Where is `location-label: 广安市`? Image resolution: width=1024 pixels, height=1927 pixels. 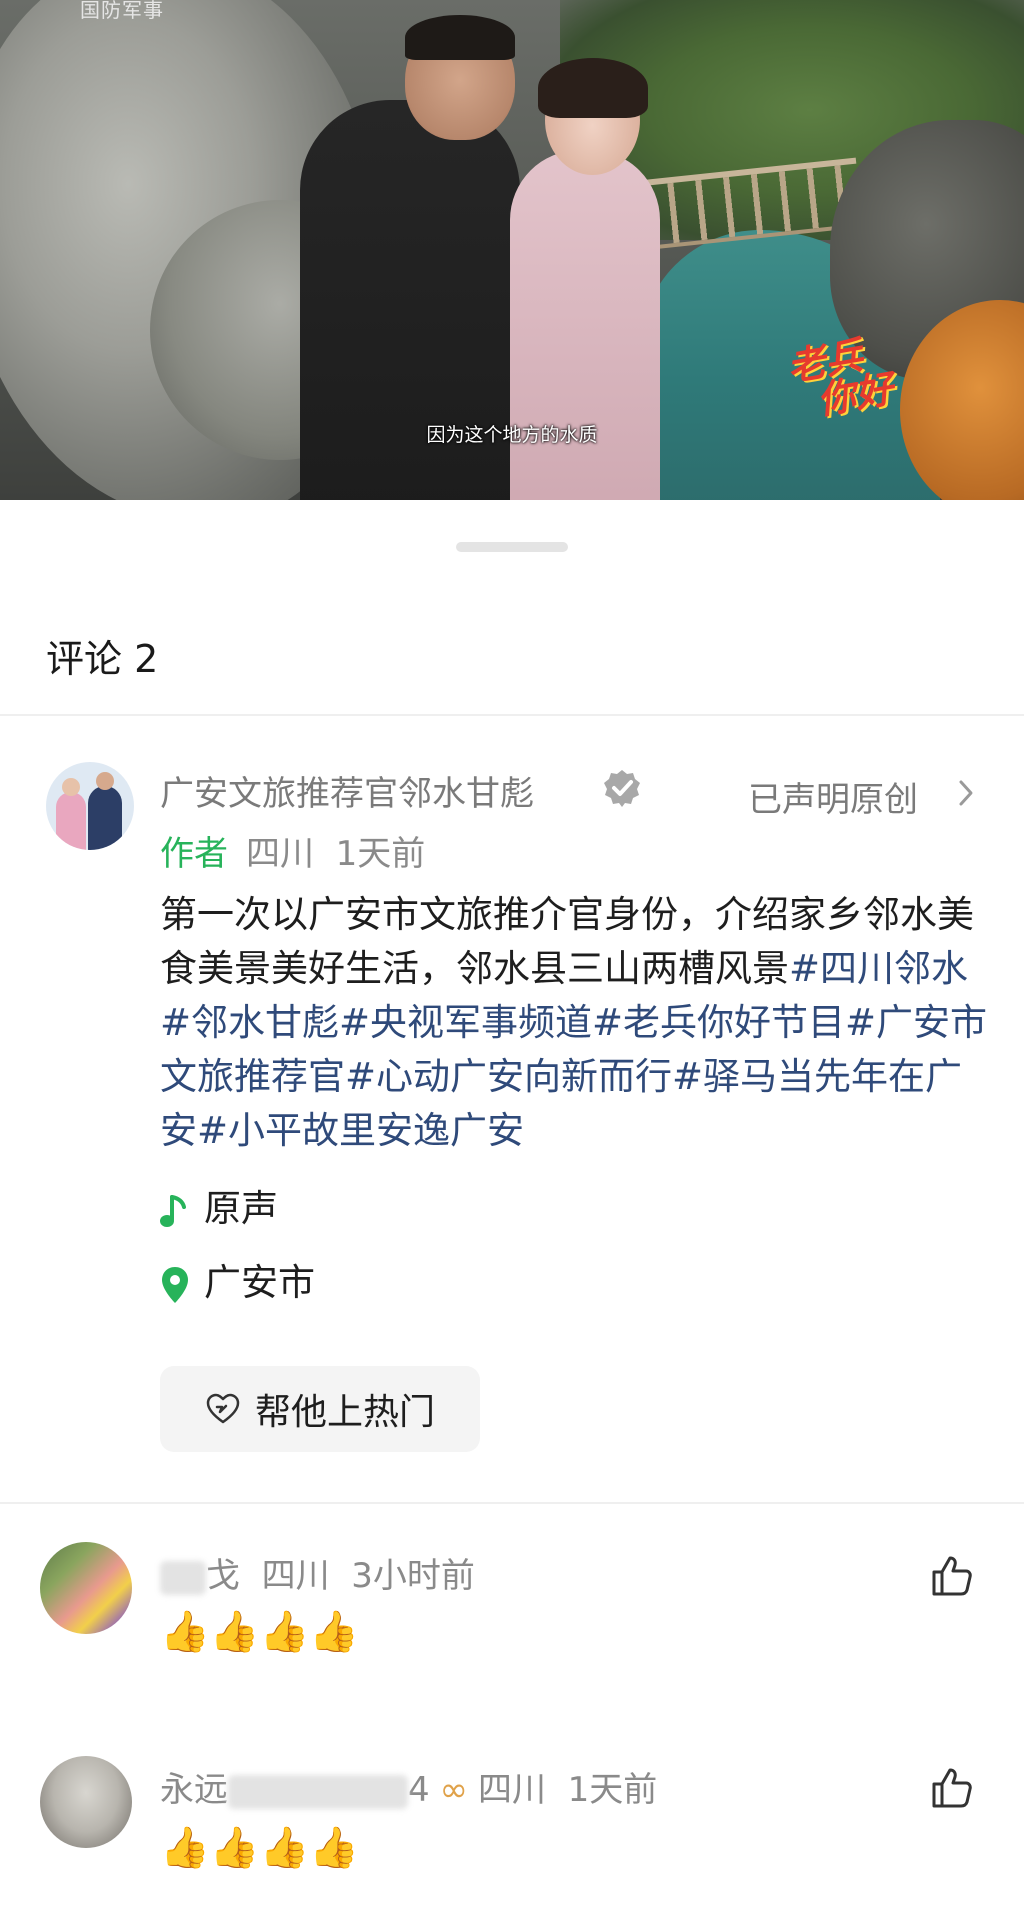 location-label: 广安市 is located at coordinates (259, 1282).